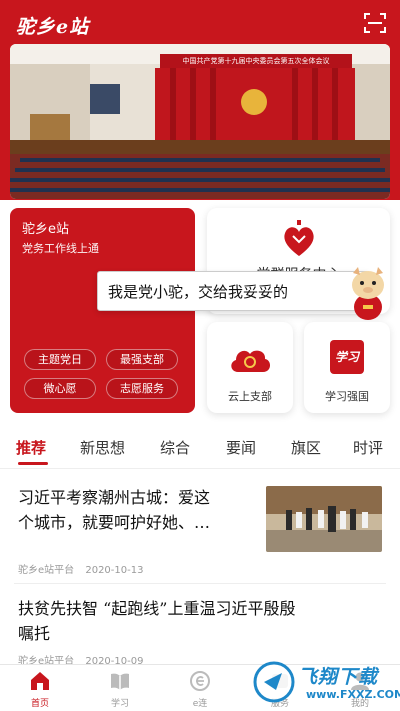  I want to click on pill-theme-day: 主题党日, so click(60, 359).